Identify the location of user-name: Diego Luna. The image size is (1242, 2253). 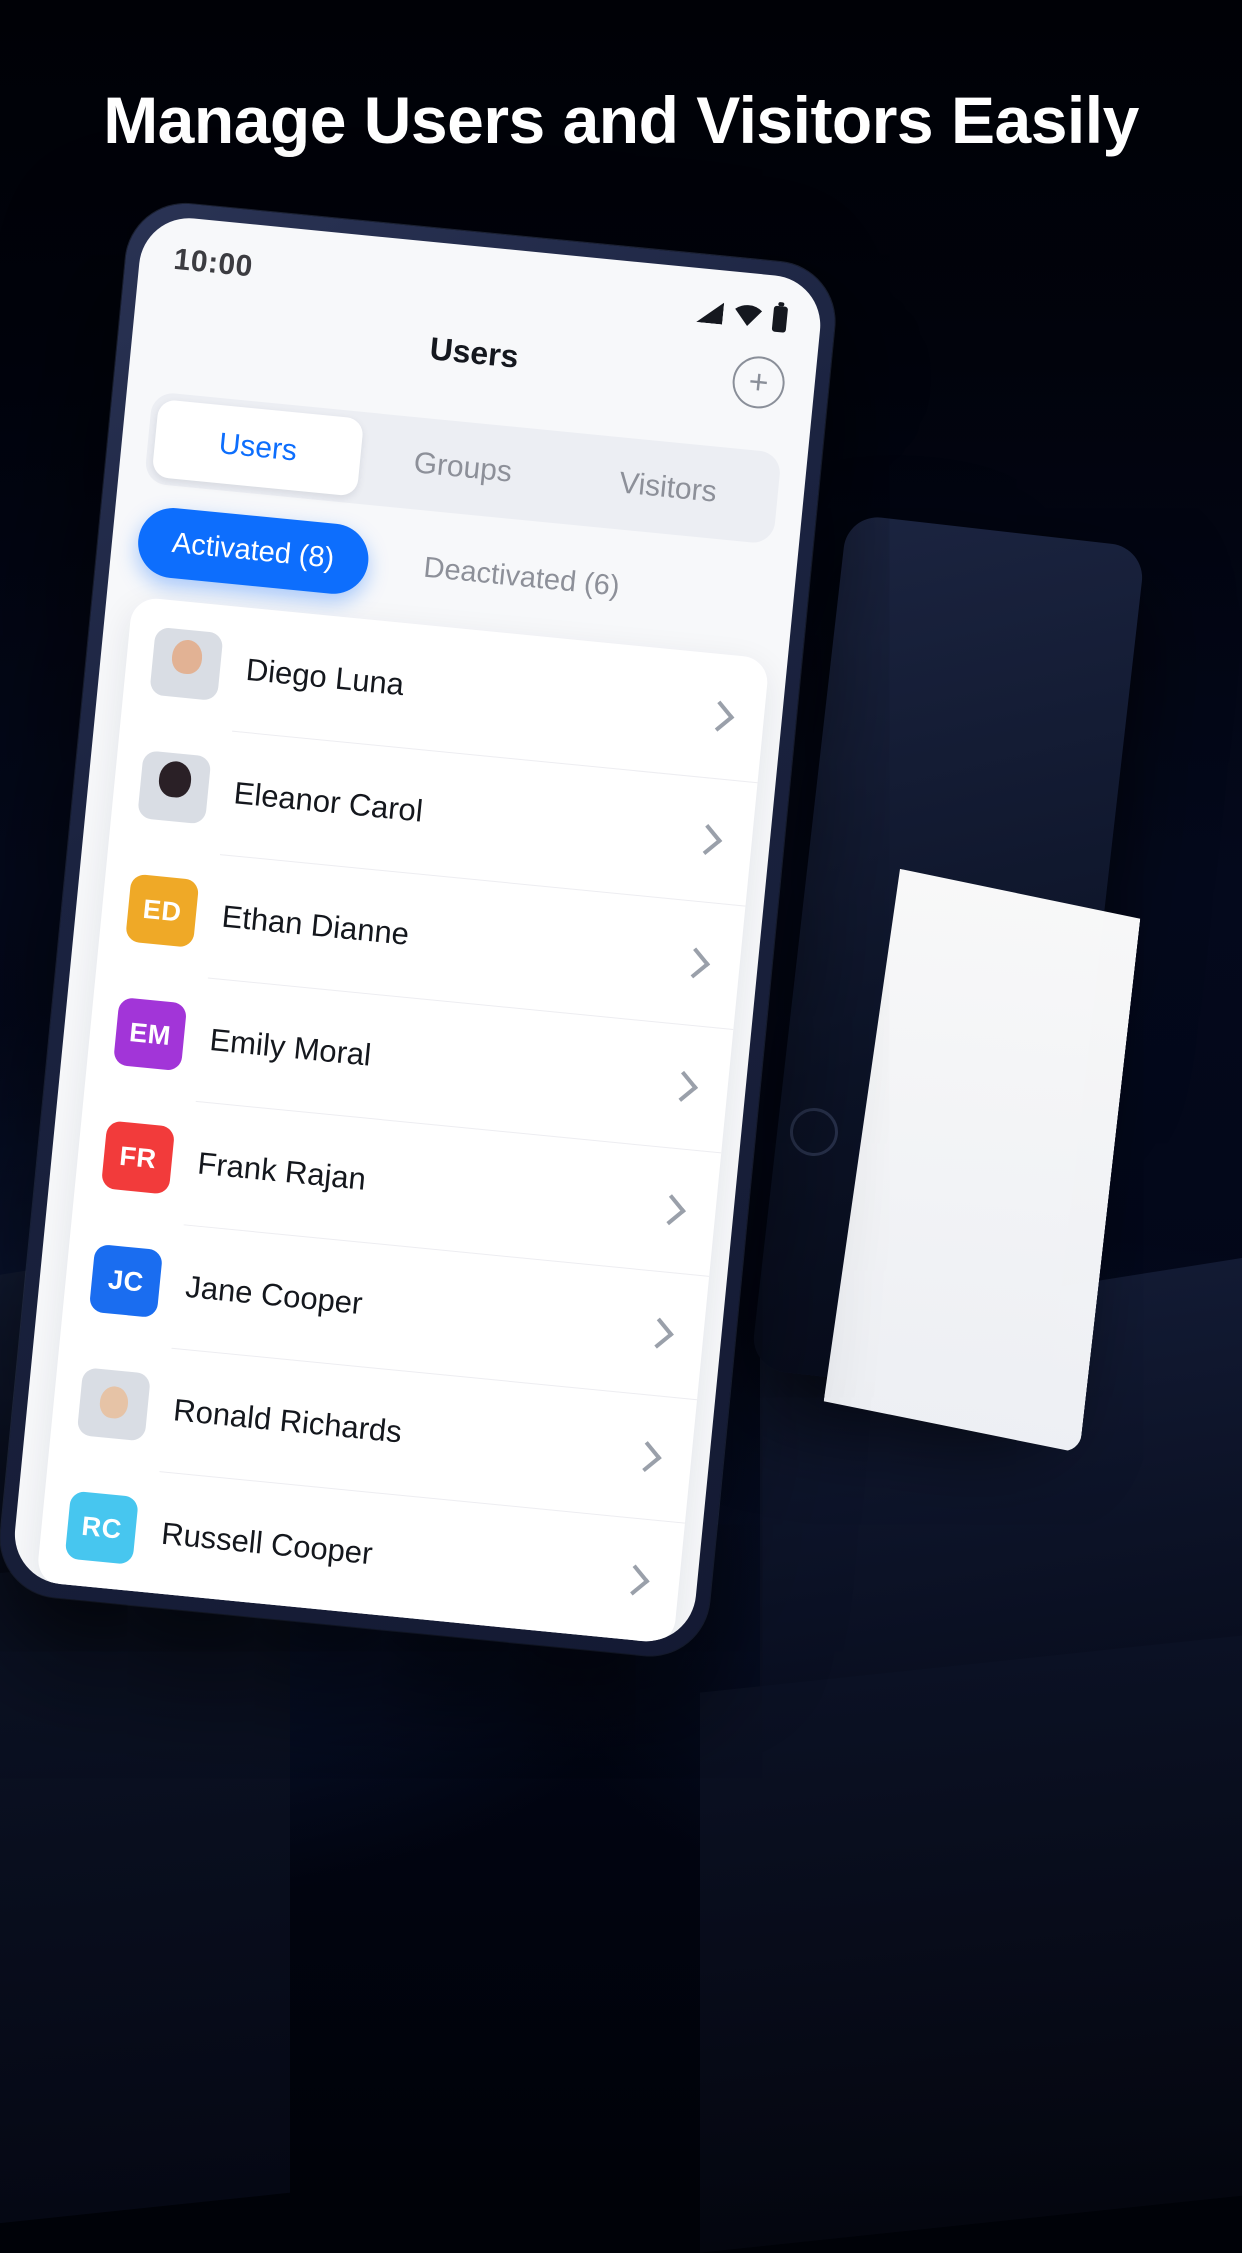
(325, 677).